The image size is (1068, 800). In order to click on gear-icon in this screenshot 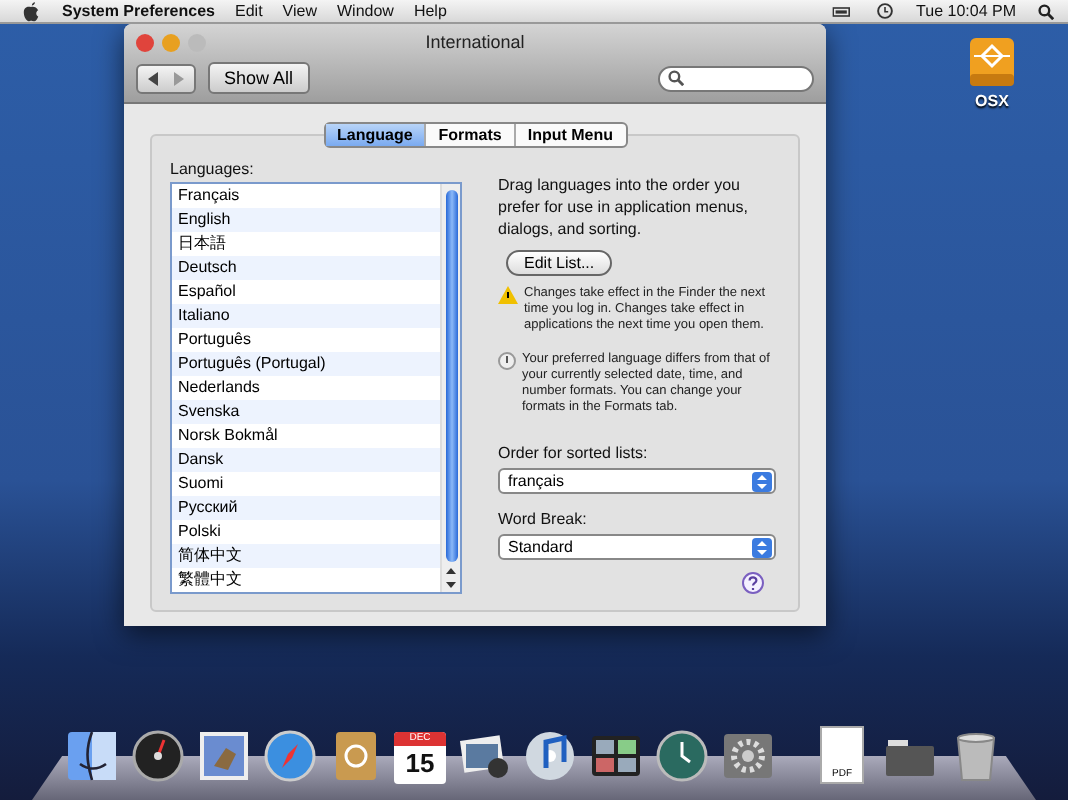, I will do `click(748, 756)`.